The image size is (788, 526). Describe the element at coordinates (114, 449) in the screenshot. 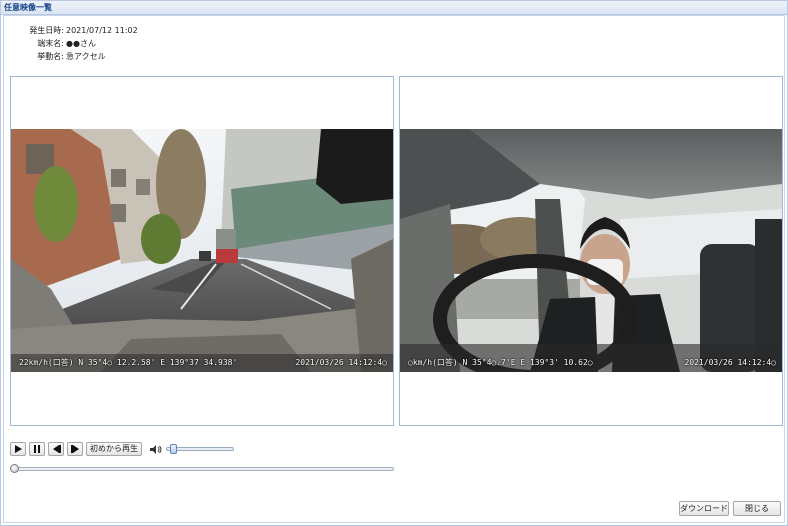

I see `restart-button: 初めから再生` at that location.